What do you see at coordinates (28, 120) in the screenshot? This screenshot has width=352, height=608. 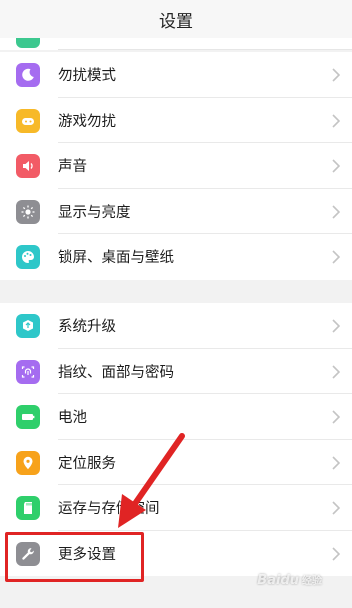 I see `game-controller-icon` at bounding box center [28, 120].